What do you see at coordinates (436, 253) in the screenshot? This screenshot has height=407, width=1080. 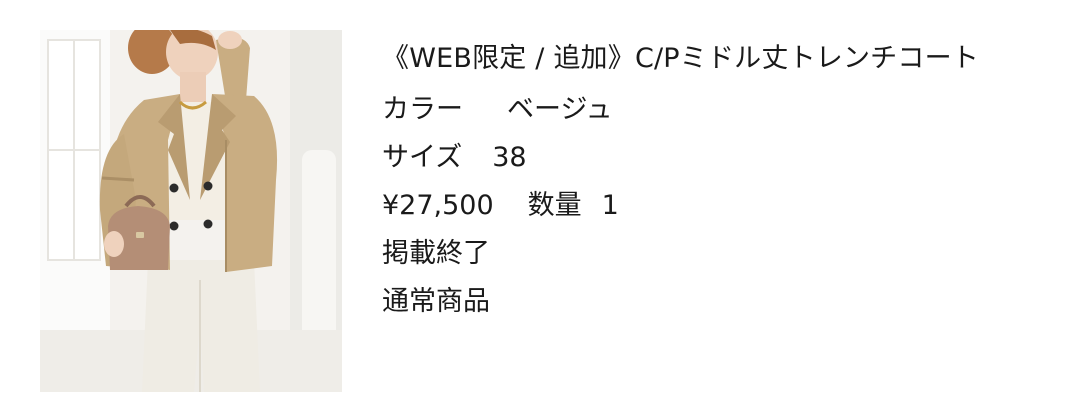 I see `listing-status: 掲載終了` at bounding box center [436, 253].